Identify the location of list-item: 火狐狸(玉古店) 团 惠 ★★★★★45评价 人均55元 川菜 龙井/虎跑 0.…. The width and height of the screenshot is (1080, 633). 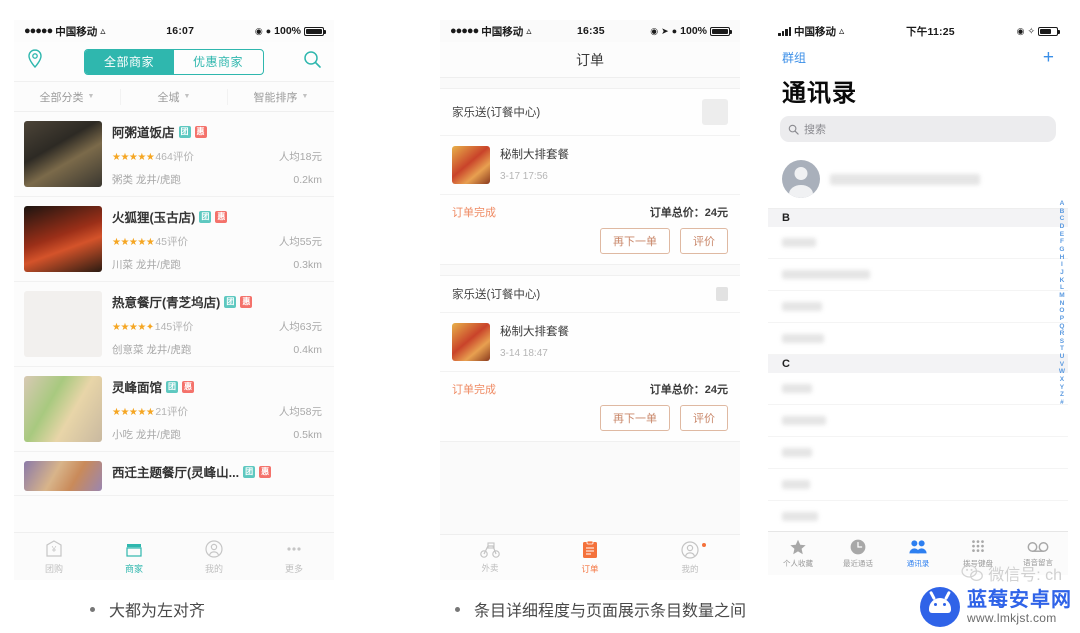
(174, 239).